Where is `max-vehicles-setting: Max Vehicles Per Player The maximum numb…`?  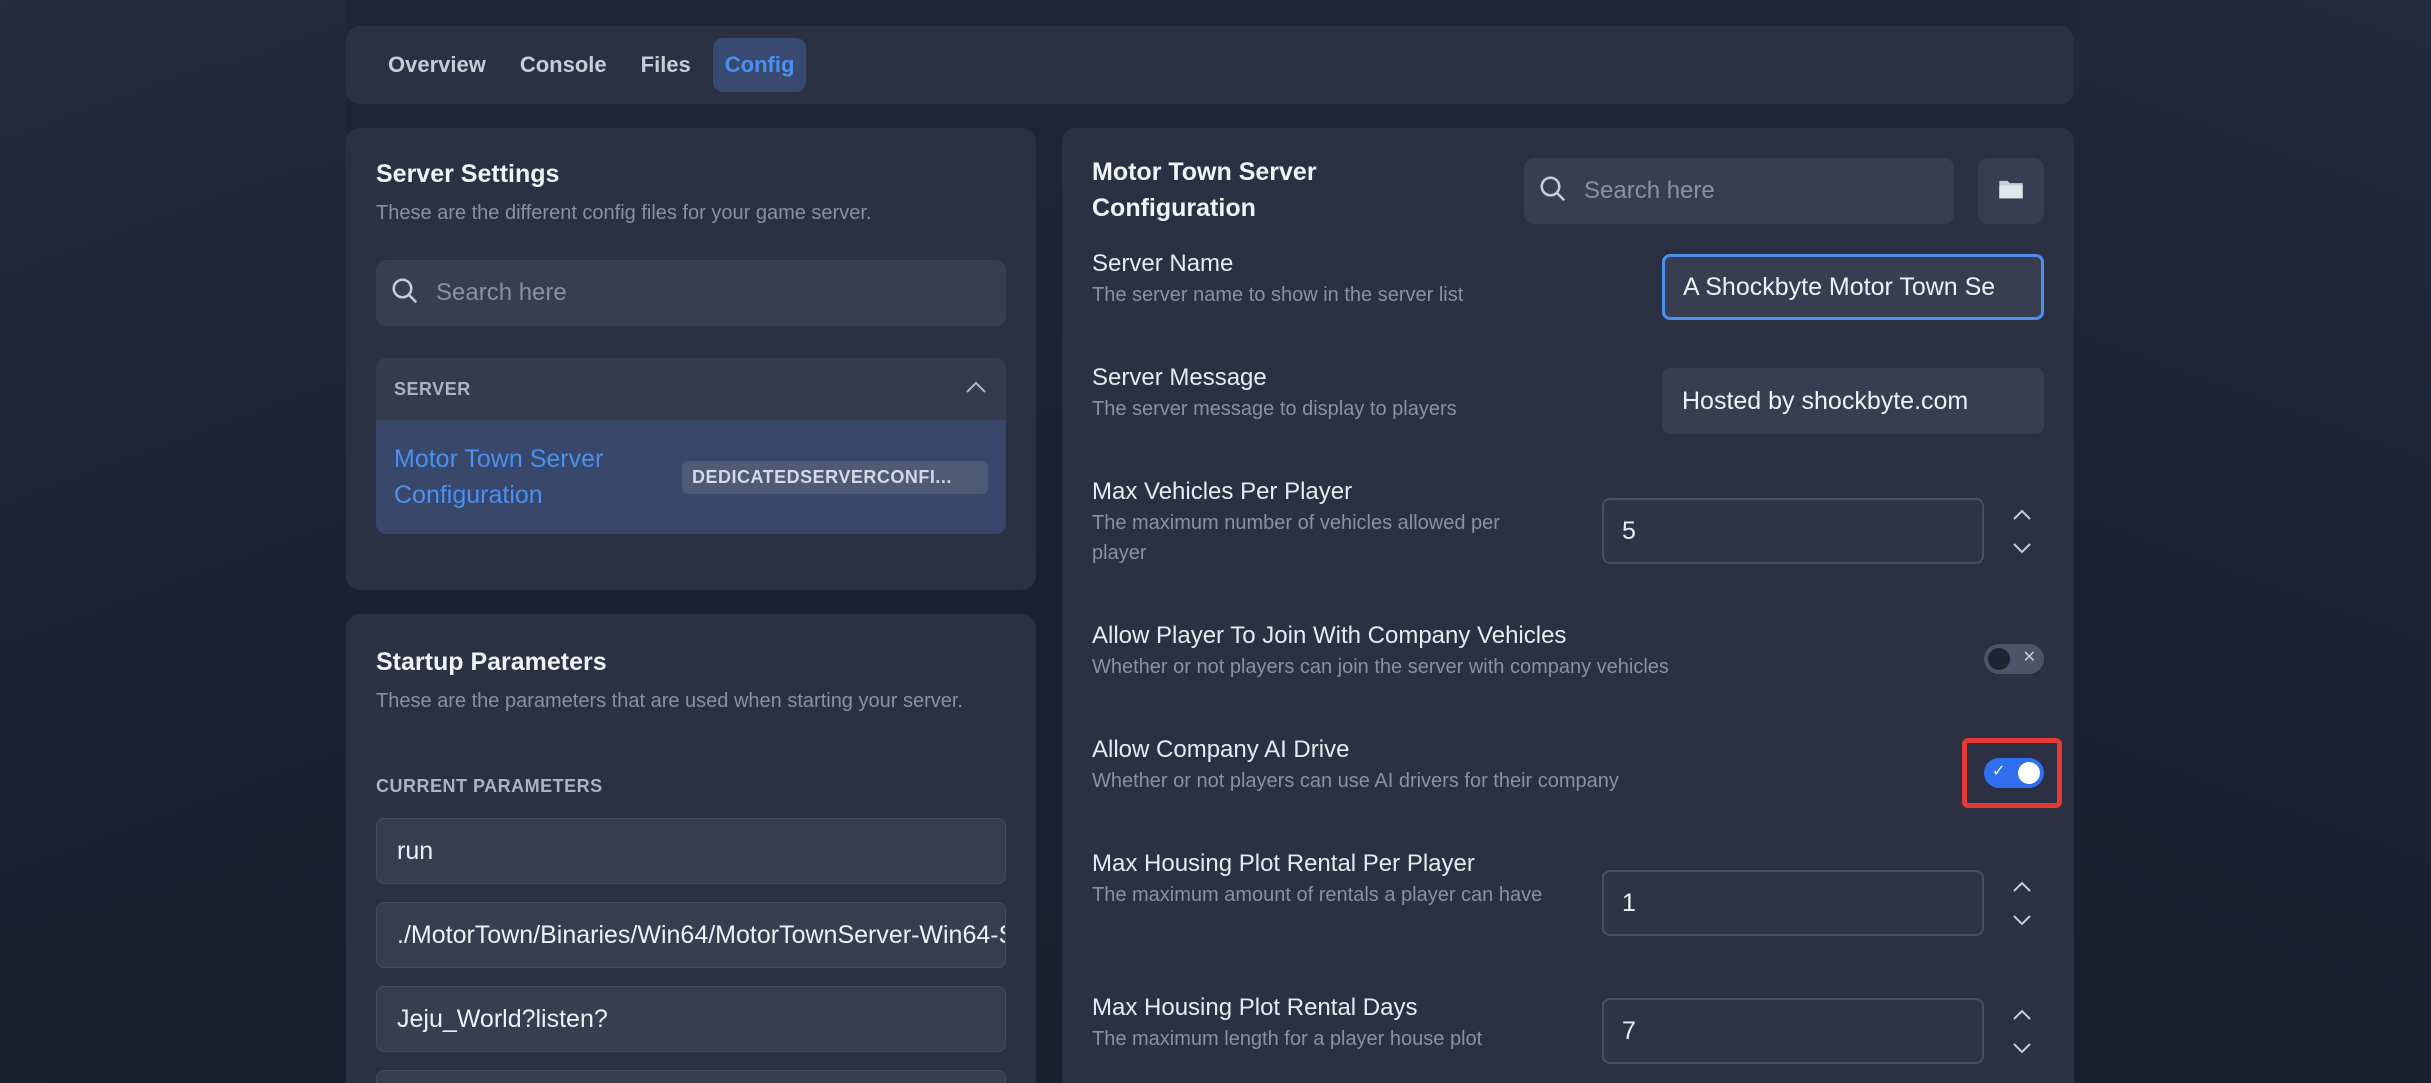 max-vehicles-setting: Max Vehicles Per Player The maximum numb… is located at coordinates (1296, 521).